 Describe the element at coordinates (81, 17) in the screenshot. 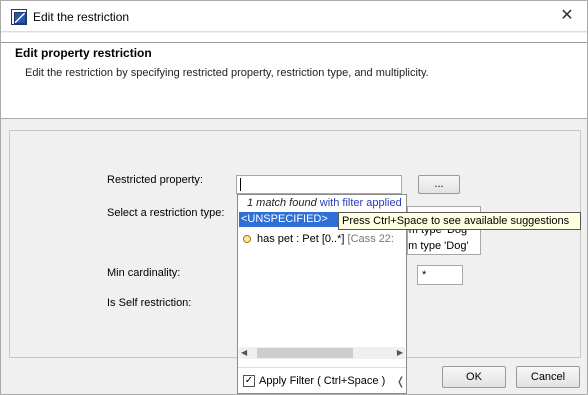

I see `window-title: Edit the restriction` at that location.